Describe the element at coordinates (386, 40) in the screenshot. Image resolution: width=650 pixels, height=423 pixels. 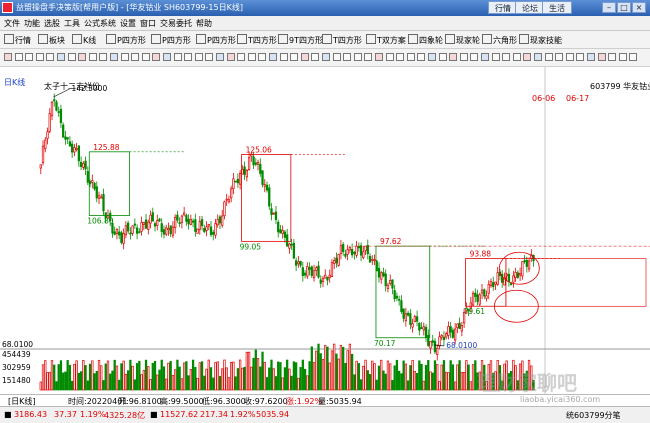
I see `toolbar-t4: T双方案` at that location.